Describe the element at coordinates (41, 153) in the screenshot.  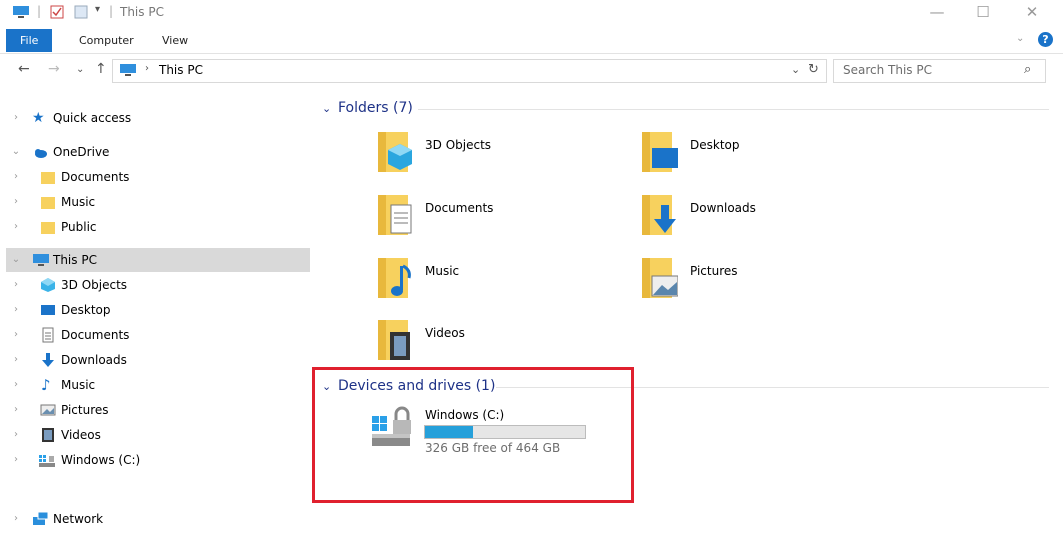
I see `cloud-icon` at that location.